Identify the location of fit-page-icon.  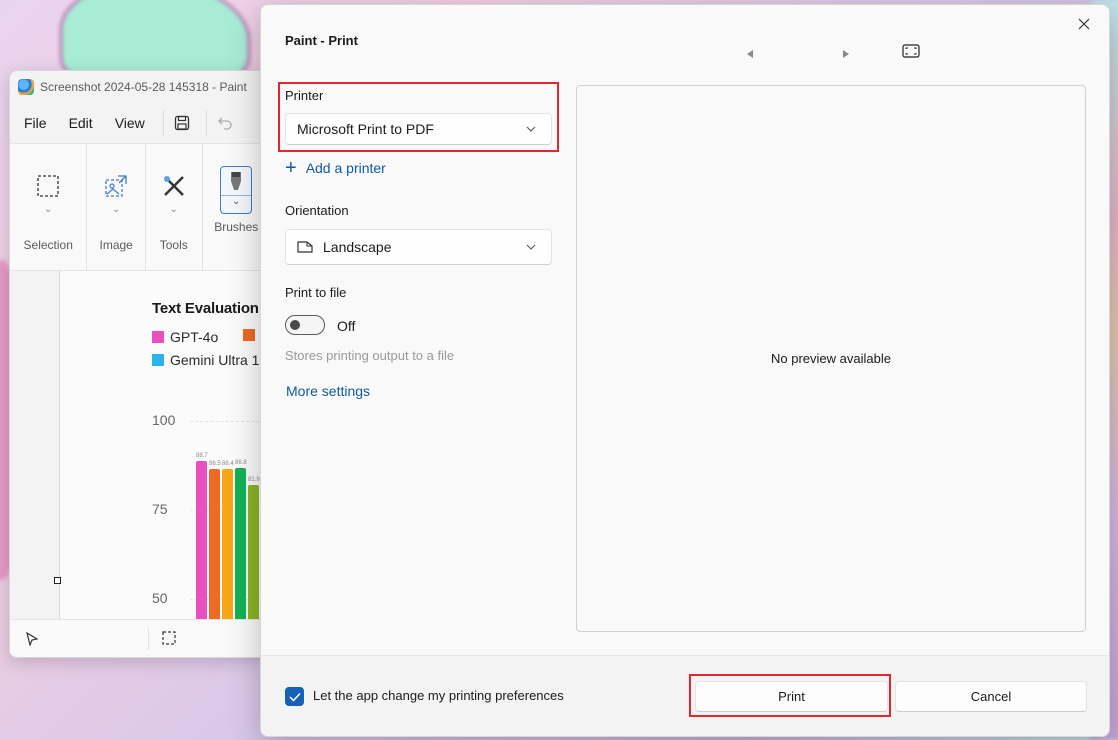
(911, 51).